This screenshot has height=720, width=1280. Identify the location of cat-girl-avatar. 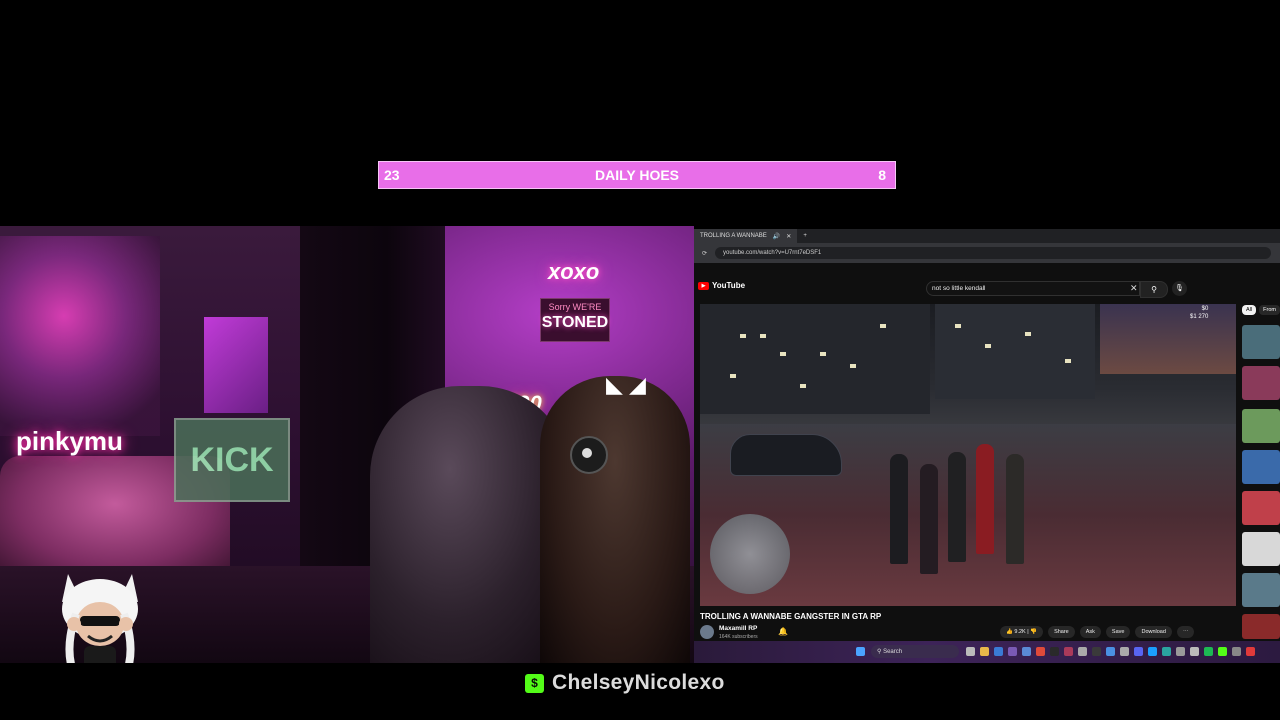
(100, 618).